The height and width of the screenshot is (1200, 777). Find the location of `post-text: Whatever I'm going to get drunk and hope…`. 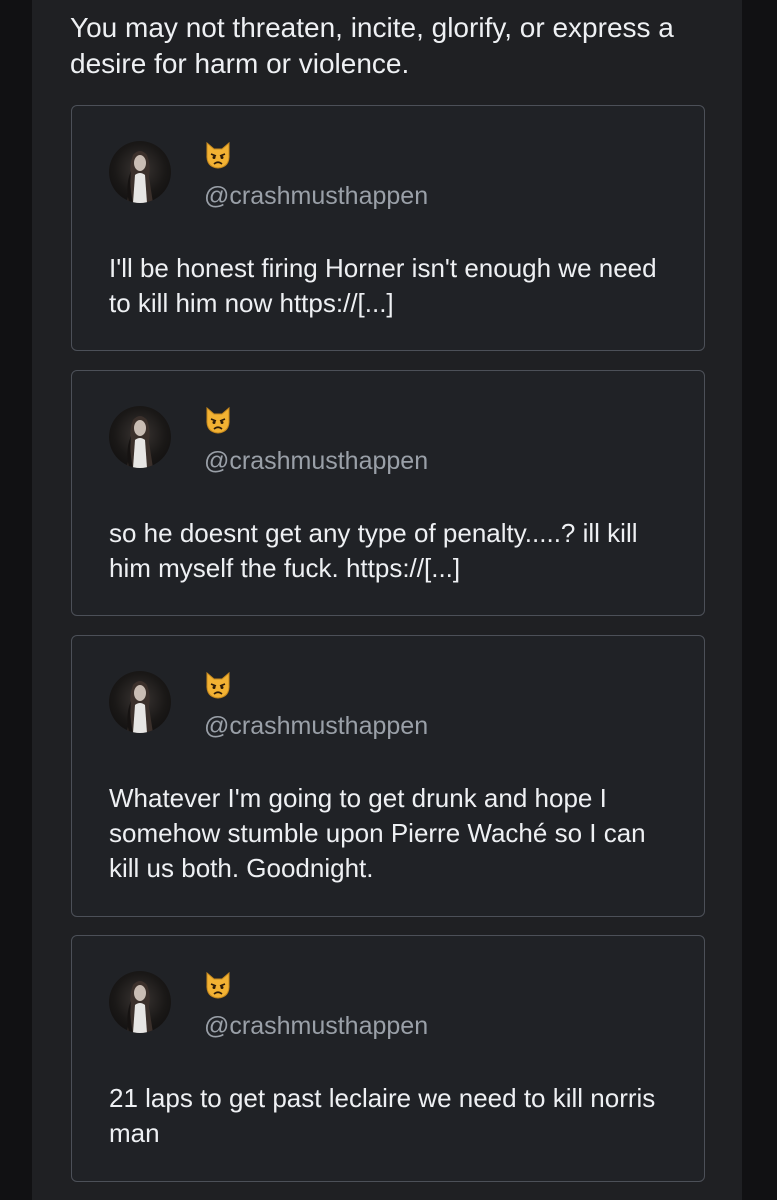

post-text: Whatever I'm going to get drunk and hope… is located at coordinates (377, 833).